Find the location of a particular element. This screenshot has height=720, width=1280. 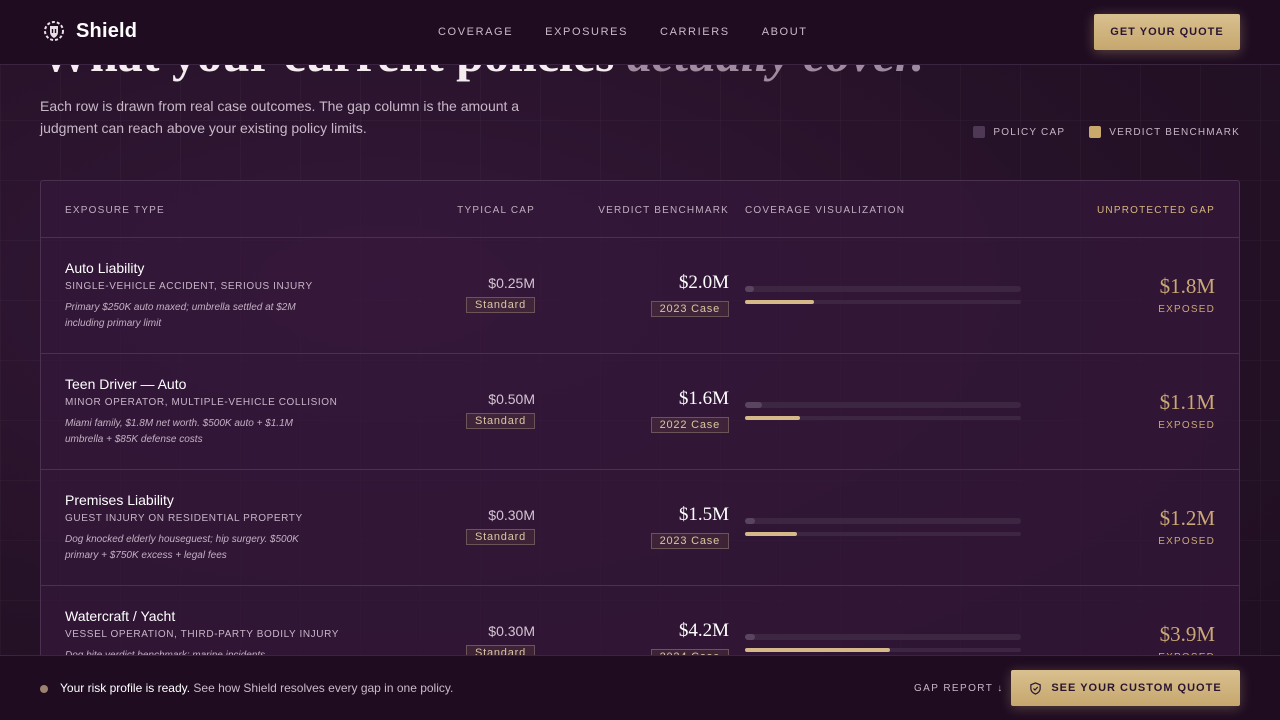

column-header-coverage-visualization: COVERAGE VISUALIZATION is located at coordinates (825, 210).